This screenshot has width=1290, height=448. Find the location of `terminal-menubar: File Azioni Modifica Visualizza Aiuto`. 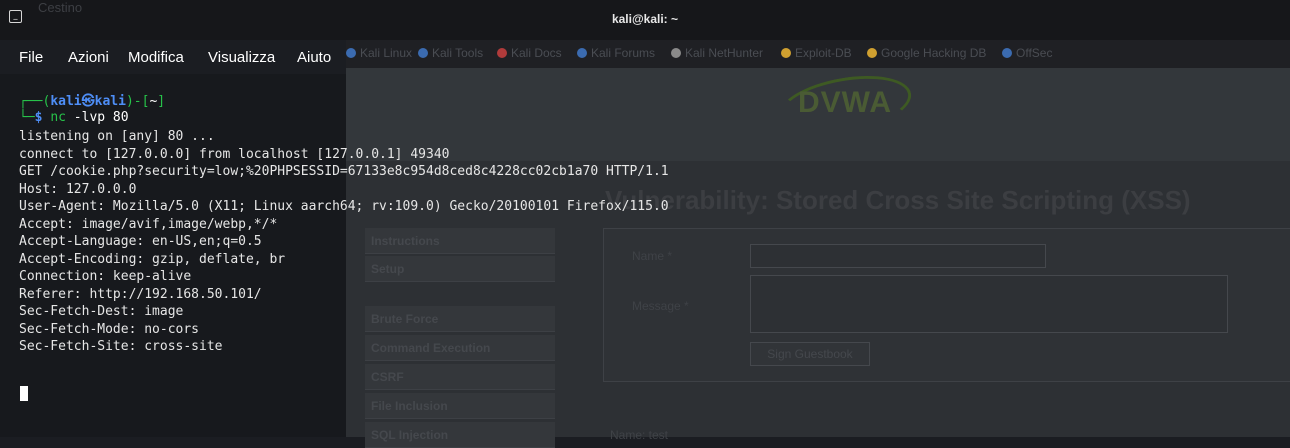

terminal-menubar: File Azioni Modifica Visualizza Aiuto is located at coordinates (173, 57).